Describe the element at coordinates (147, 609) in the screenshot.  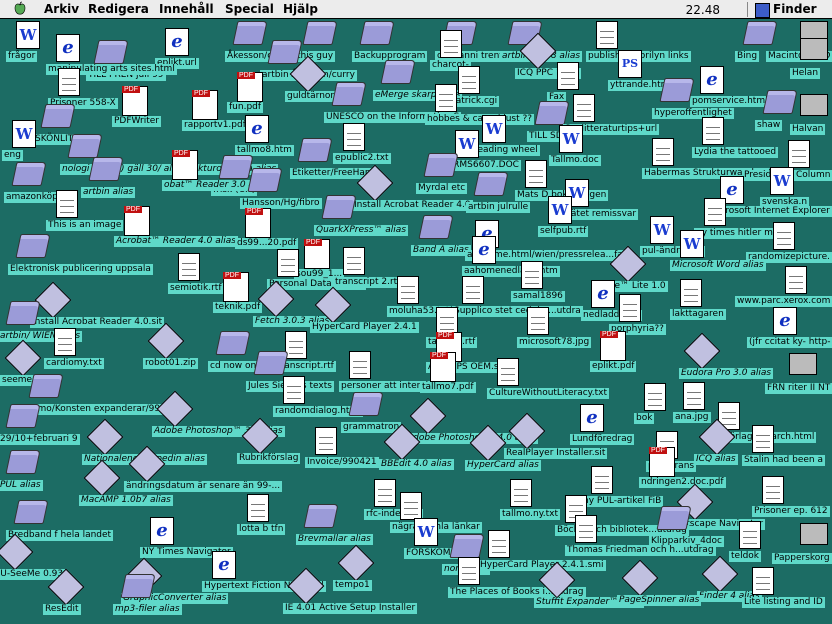
I see `desktop-icon-label: mp3-filer alias` at that location.